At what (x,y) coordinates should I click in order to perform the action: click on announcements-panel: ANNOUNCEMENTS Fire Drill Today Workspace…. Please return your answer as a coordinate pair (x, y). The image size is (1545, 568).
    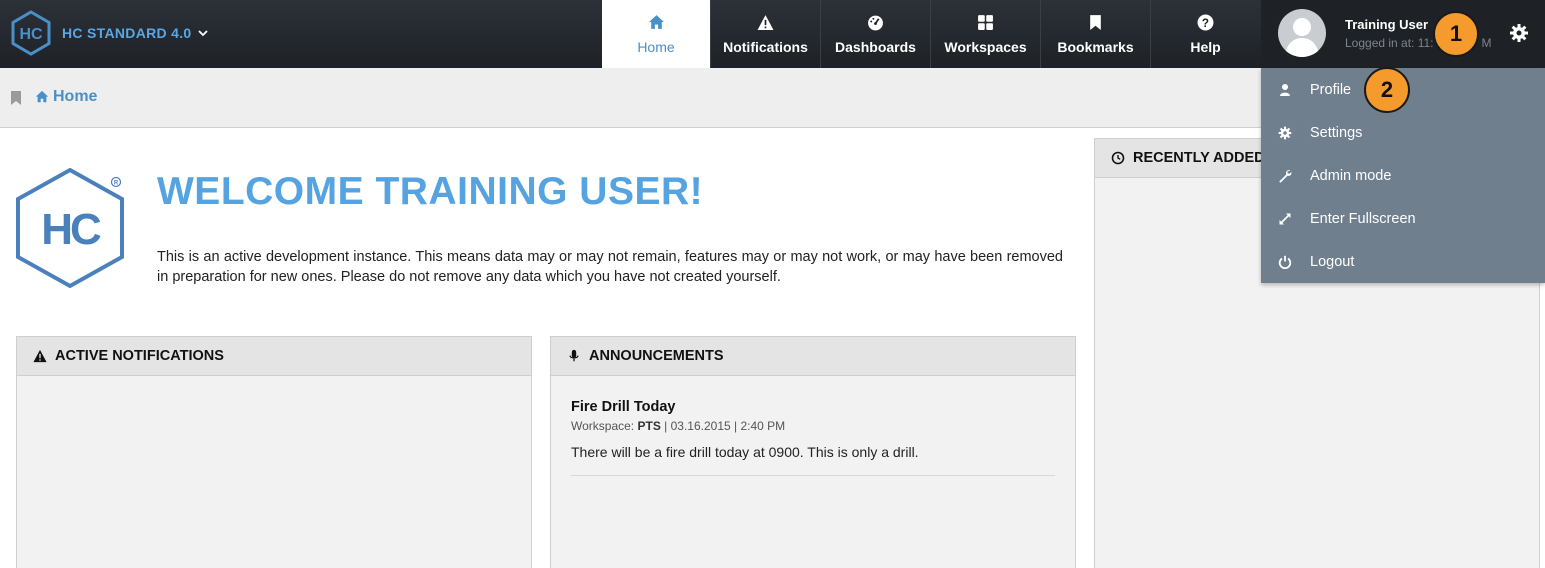
    Looking at the image, I should click on (813, 452).